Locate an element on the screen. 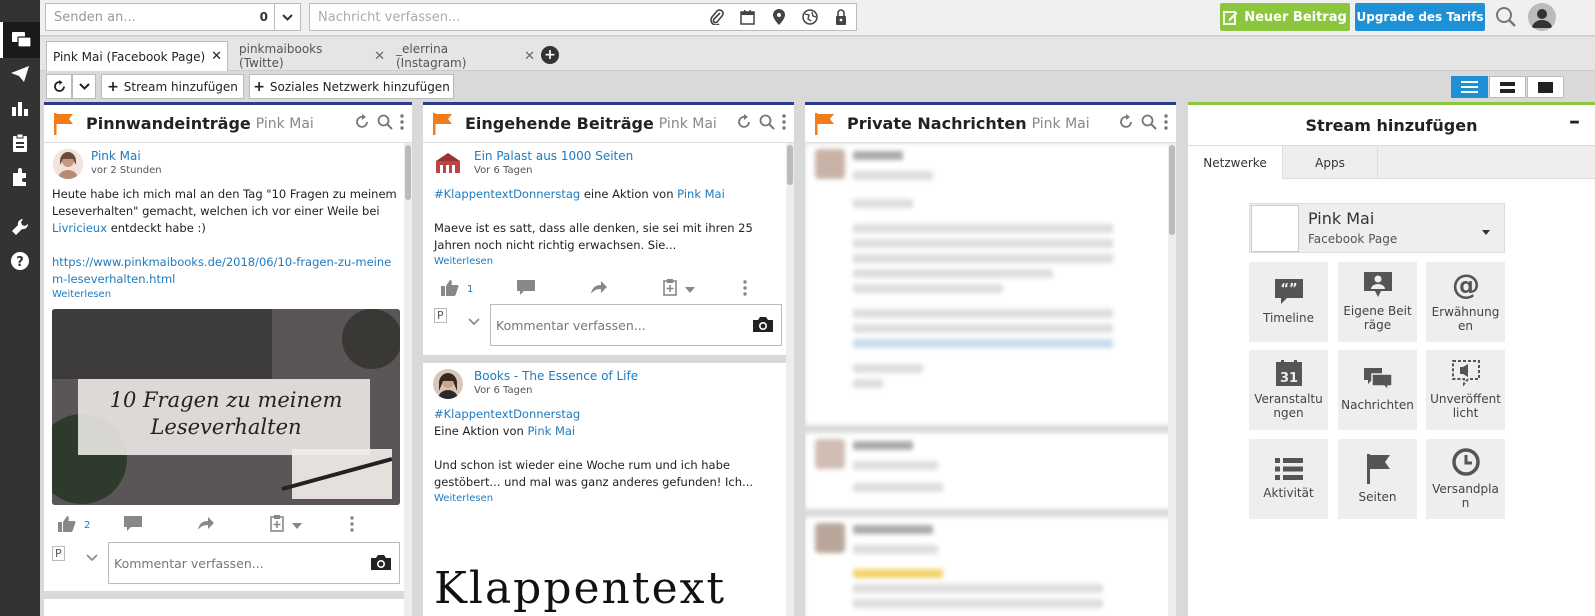  stream-type-unpublished: Unveröffentlicht is located at coordinates (1465, 390).